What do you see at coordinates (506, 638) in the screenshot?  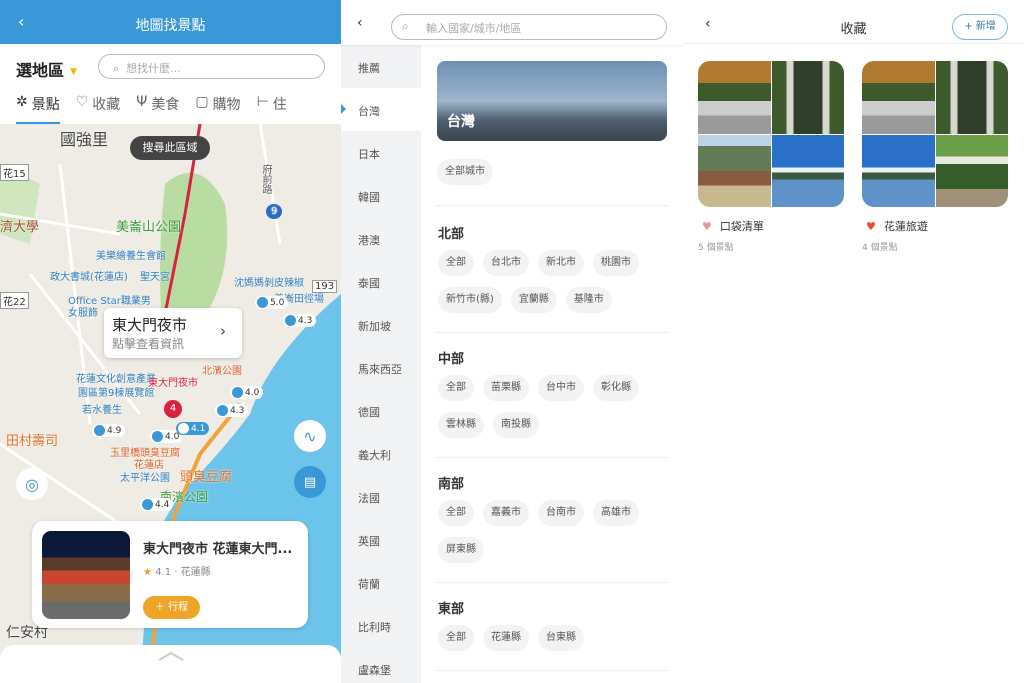 I see `region-chip: 花蓮縣` at bounding box center [506, 638].